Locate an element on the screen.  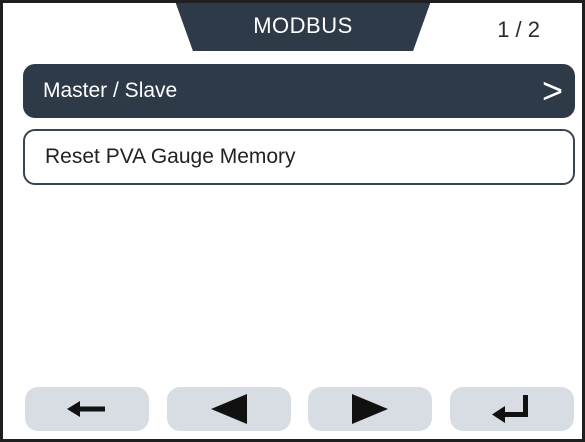
page-title: MODBUS is located at coordinates (303, 25).